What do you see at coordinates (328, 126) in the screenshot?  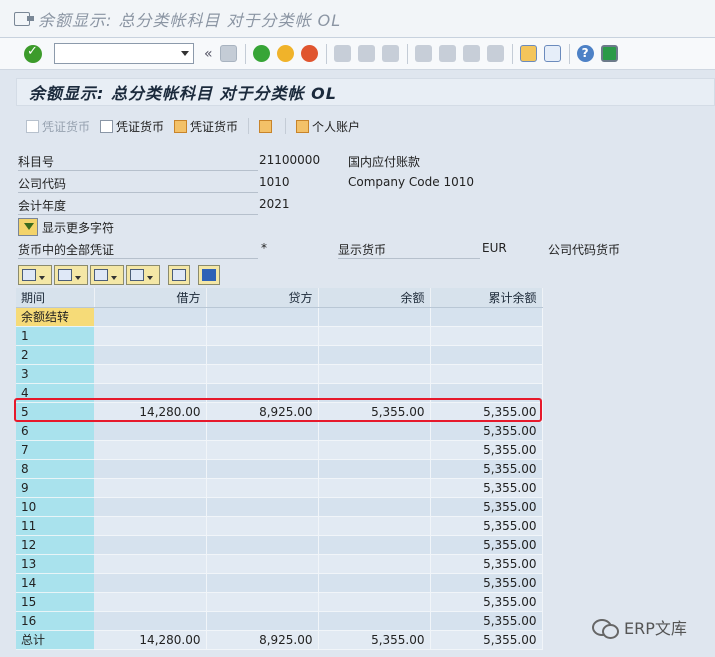 I see `personal-account-button: 个人账户` at bounding box center [328, 126].